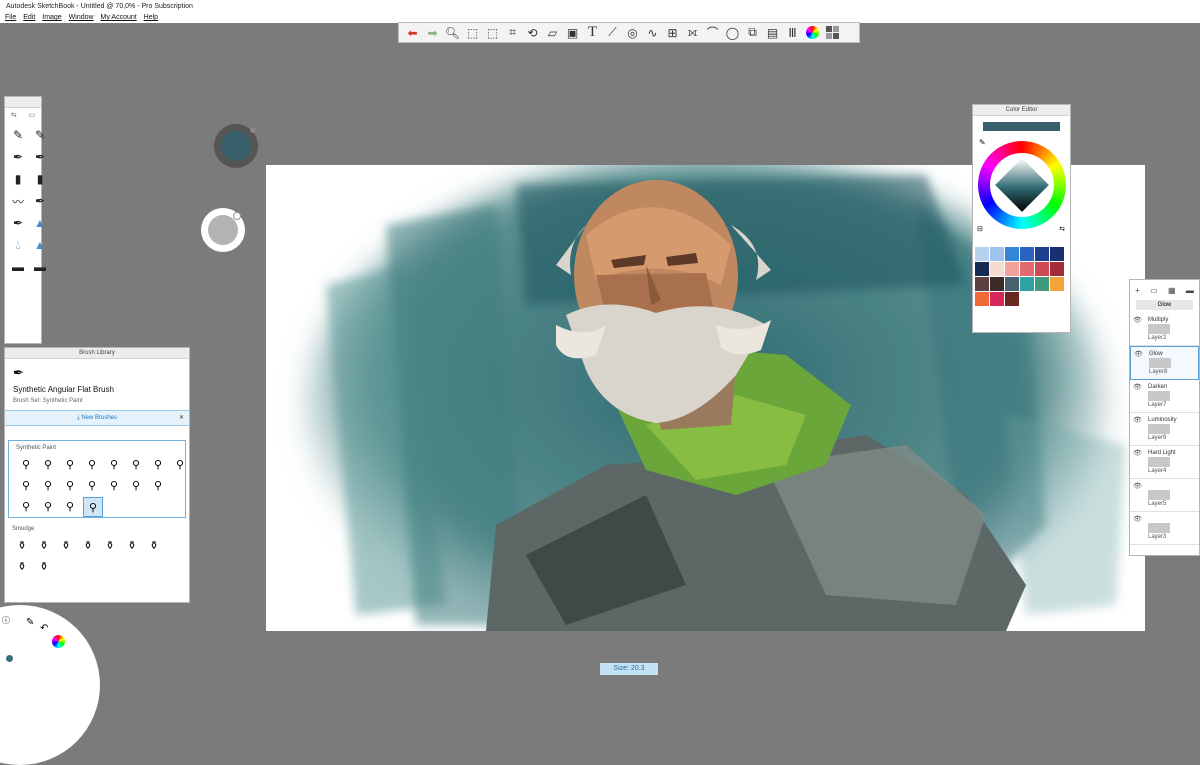  What do you see at coordinates (492, 32) in the screenshot?
I see `crop-select-icon: ⬚` at bounding box center [492, 32].